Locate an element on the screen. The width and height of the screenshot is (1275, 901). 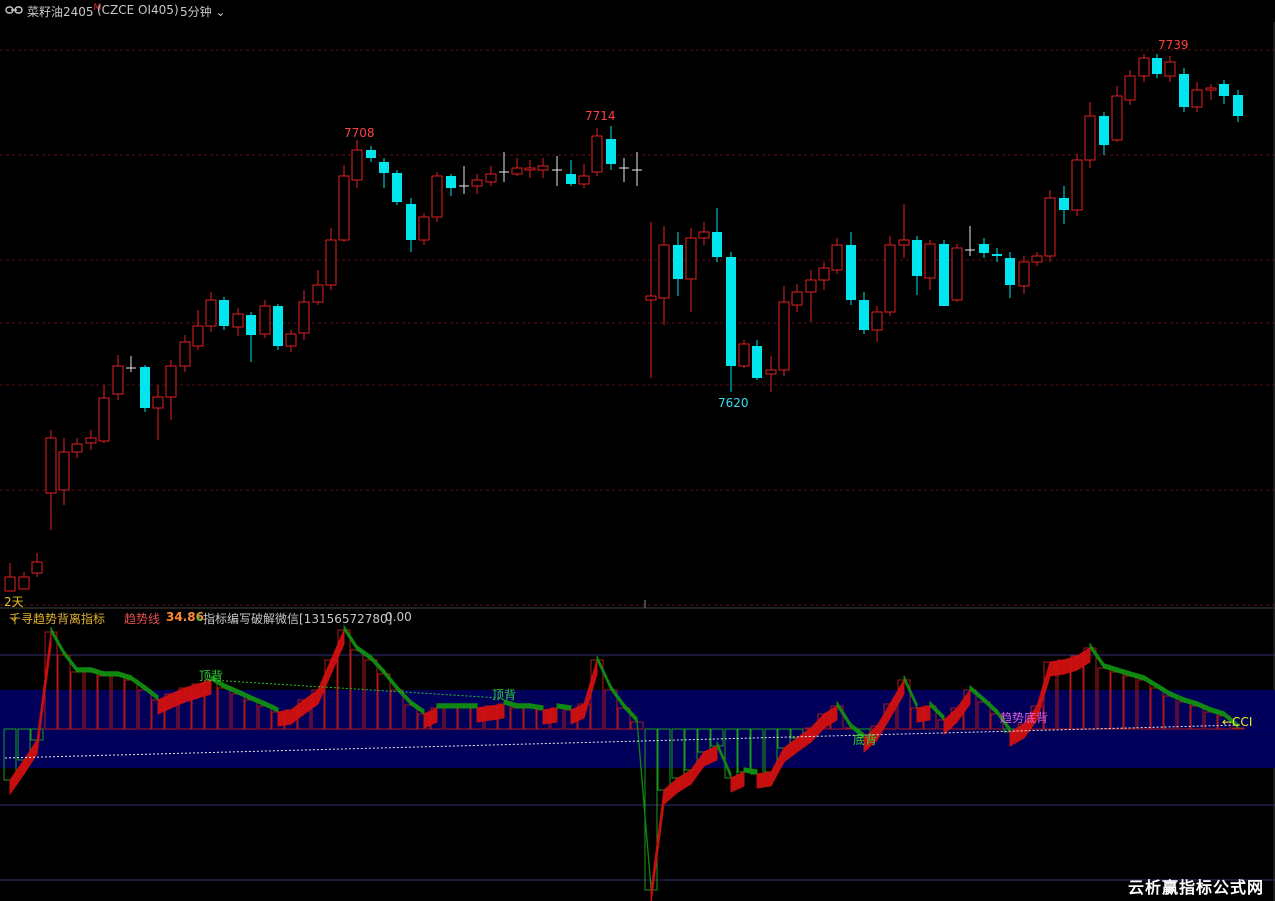
link-icon is located at coordinates (14, 10).